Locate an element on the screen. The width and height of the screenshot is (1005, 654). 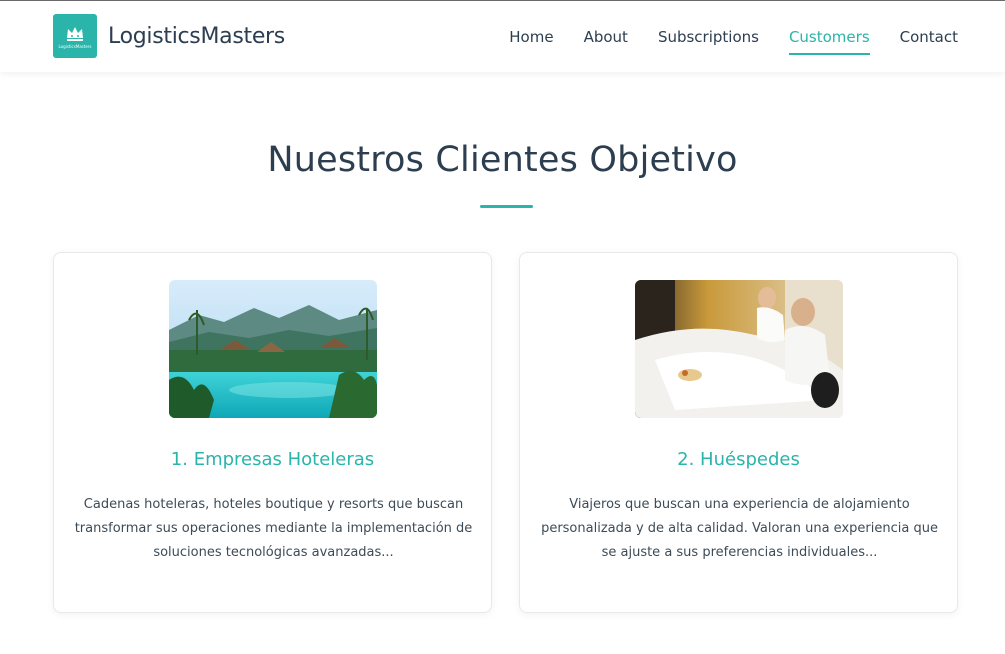
nav-customers: Customers is located at coordinates (829, 38).